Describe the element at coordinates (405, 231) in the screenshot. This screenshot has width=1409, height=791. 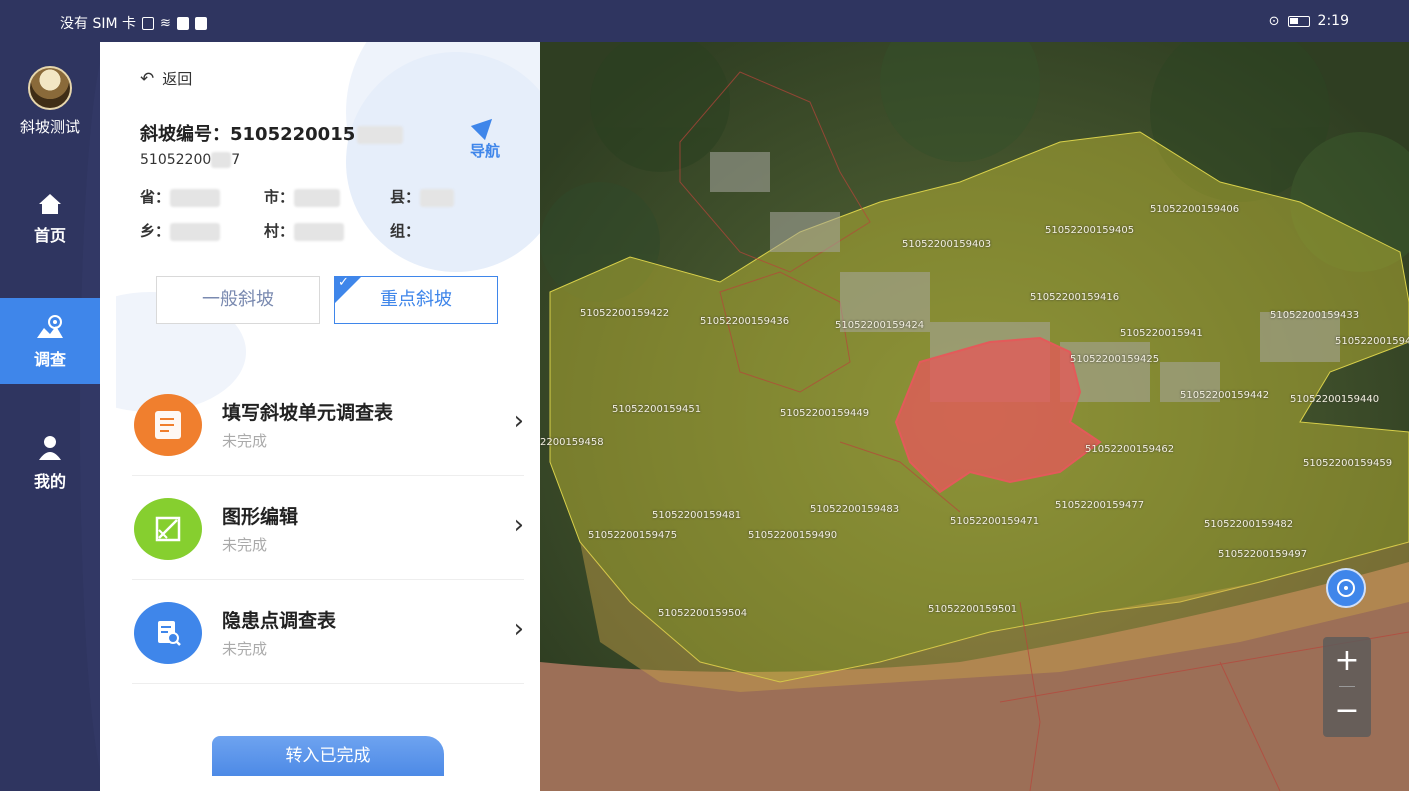
I see `group-field: 组：` at that location.